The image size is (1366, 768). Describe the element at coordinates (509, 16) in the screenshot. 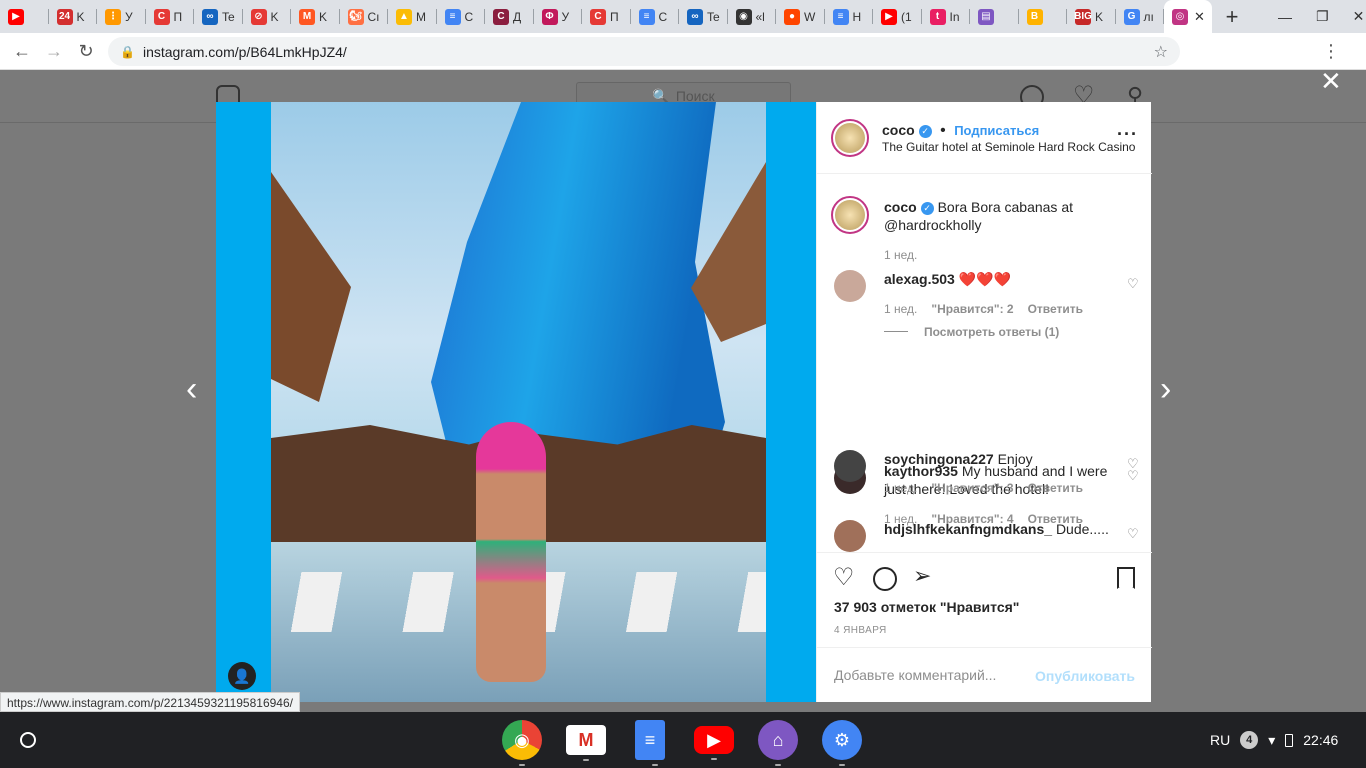

I see `browser-tab: CД` at that location.